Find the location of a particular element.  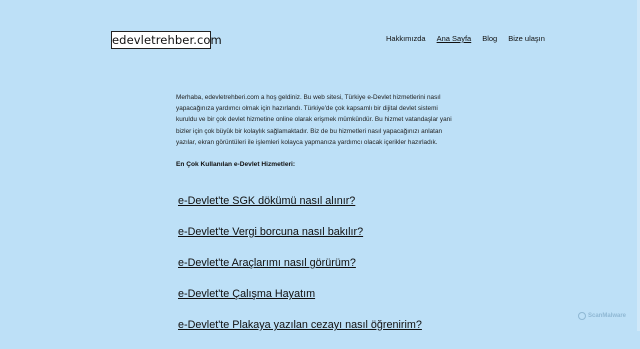

service-link-vehicles: e-Devlet'te Araçlarımı nasıl görürüm? is located at coordinates (300, 263).